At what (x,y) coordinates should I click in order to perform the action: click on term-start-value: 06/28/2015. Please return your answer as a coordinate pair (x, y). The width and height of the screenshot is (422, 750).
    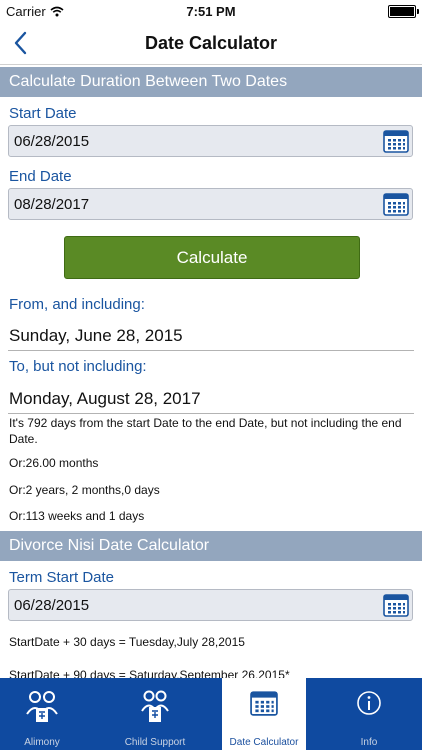
    Looking at the image, I should click on (52, 605).